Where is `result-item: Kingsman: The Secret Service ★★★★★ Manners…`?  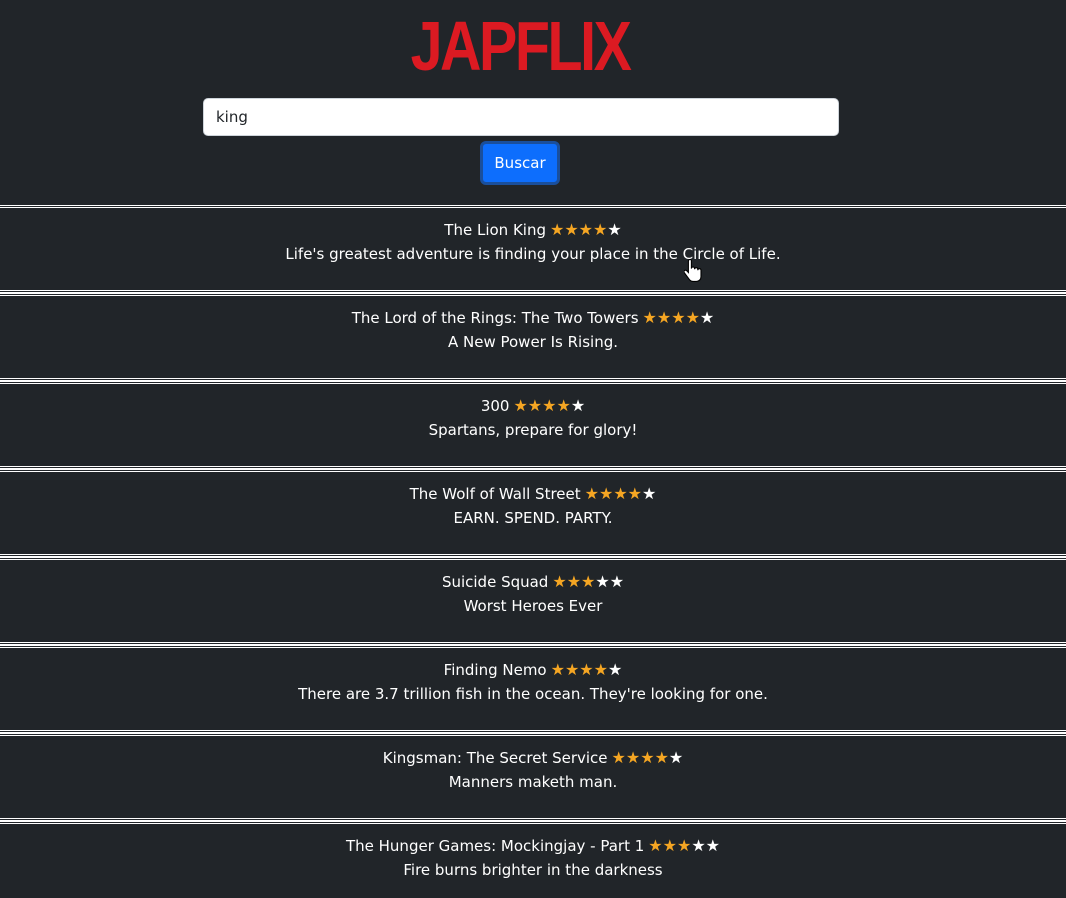
result-item: Kingsman: The Secret Service ★★★★★ Manners… is located at coordinates (533, 777).